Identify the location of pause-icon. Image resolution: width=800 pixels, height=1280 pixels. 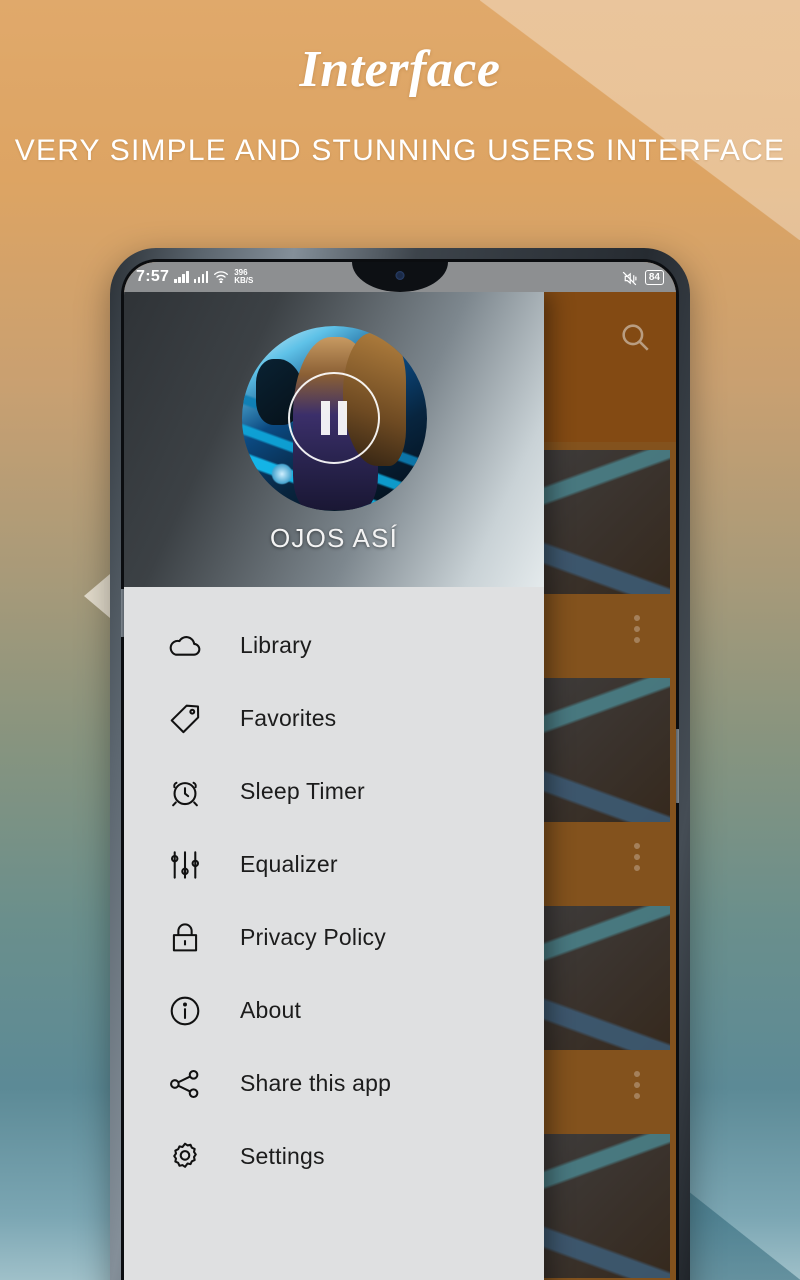
(334, 418).